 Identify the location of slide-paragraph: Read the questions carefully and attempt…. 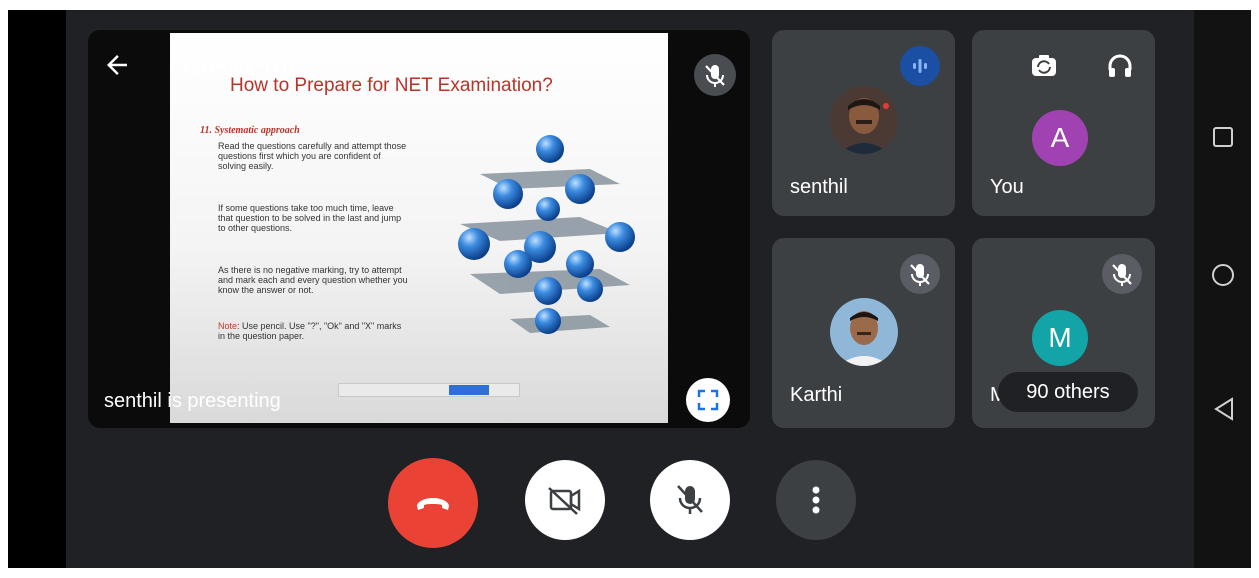
(312, 156).